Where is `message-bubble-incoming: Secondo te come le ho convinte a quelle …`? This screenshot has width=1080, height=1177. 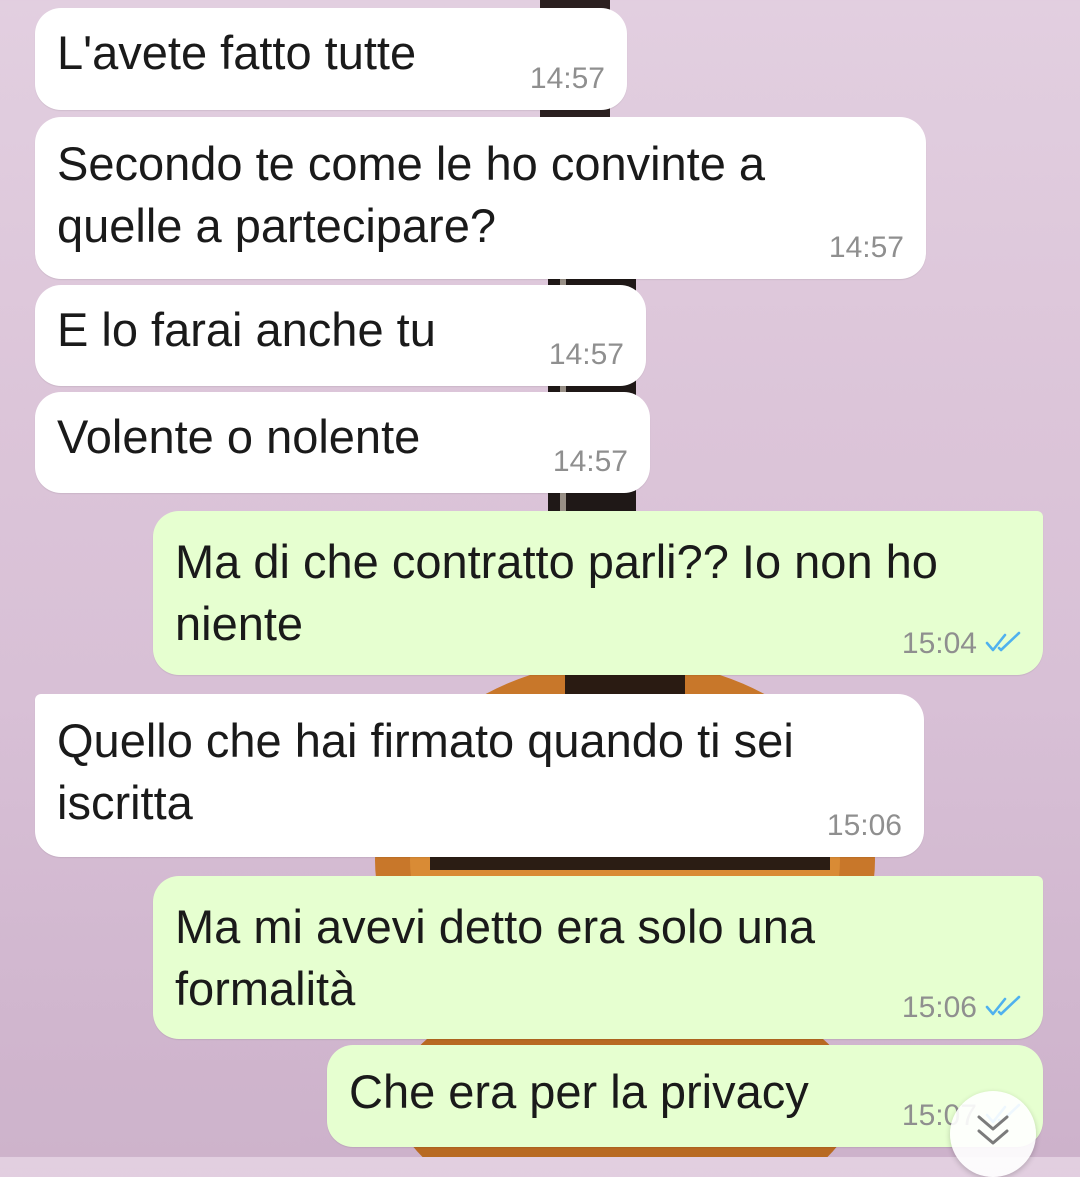 message-bubble-incoming: Secondo te come le ho convinte a quelle … is located at coordinates (480, 198).